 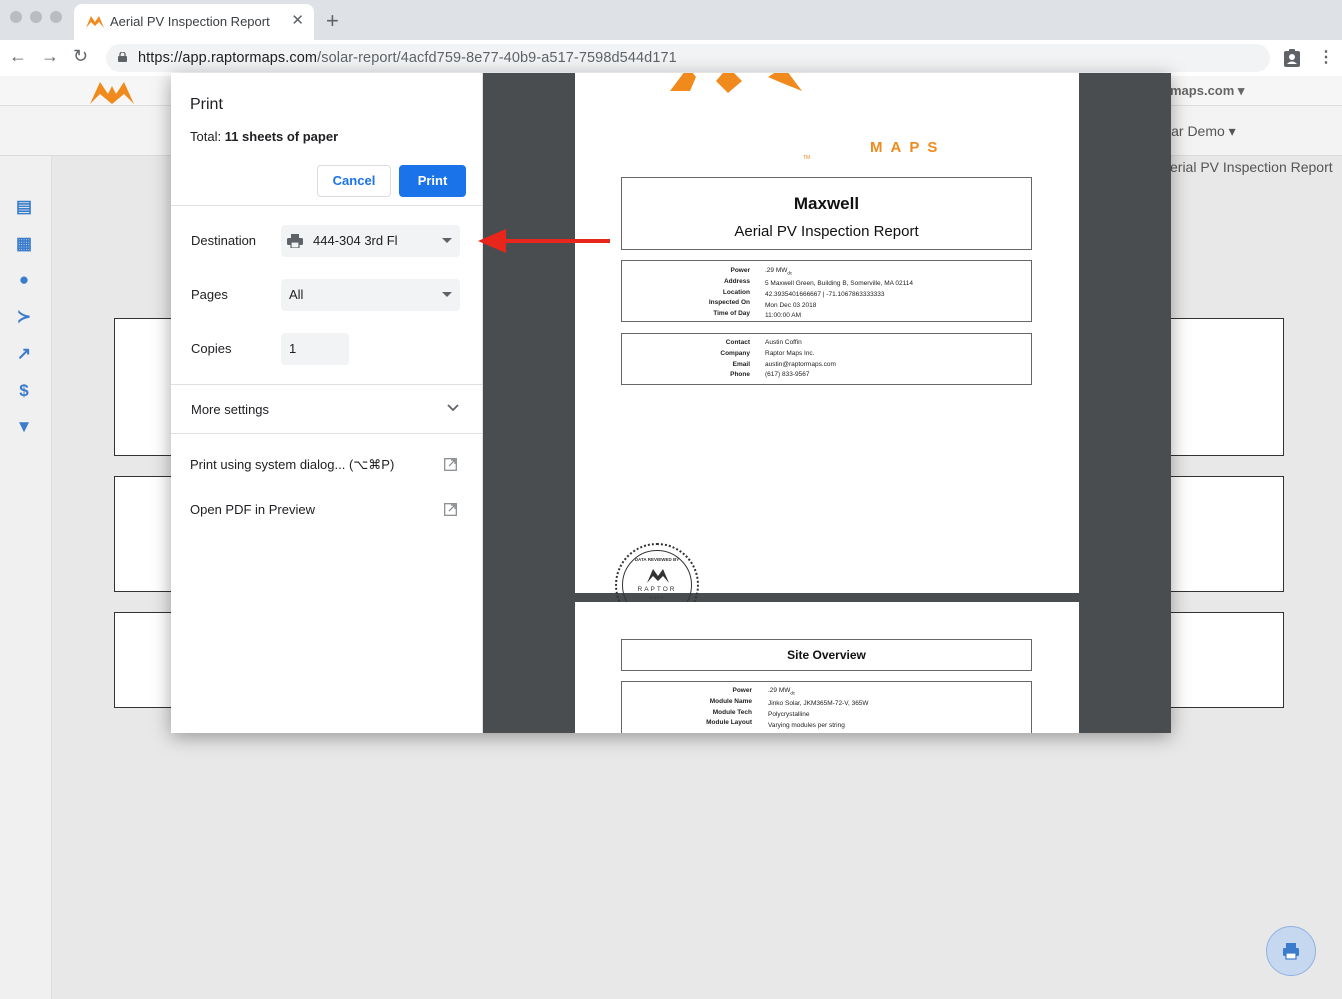 What do you see at coordinates (908, 147) in the screenshot?
I see `brand-text: MAPS` at bounding box center [908, 147].